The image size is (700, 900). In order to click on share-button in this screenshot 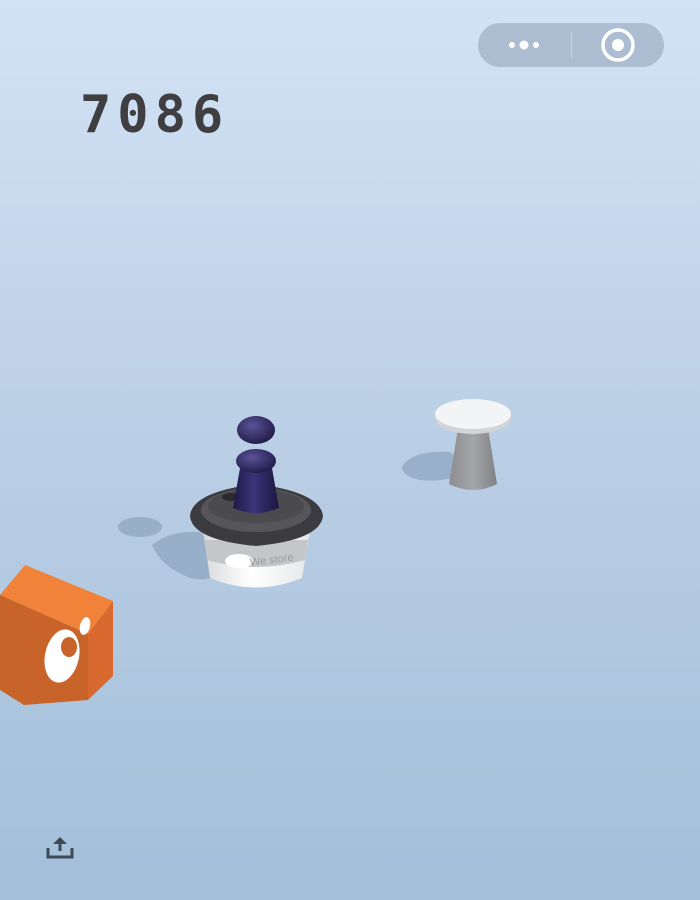, I will do `click(60, 848)`.